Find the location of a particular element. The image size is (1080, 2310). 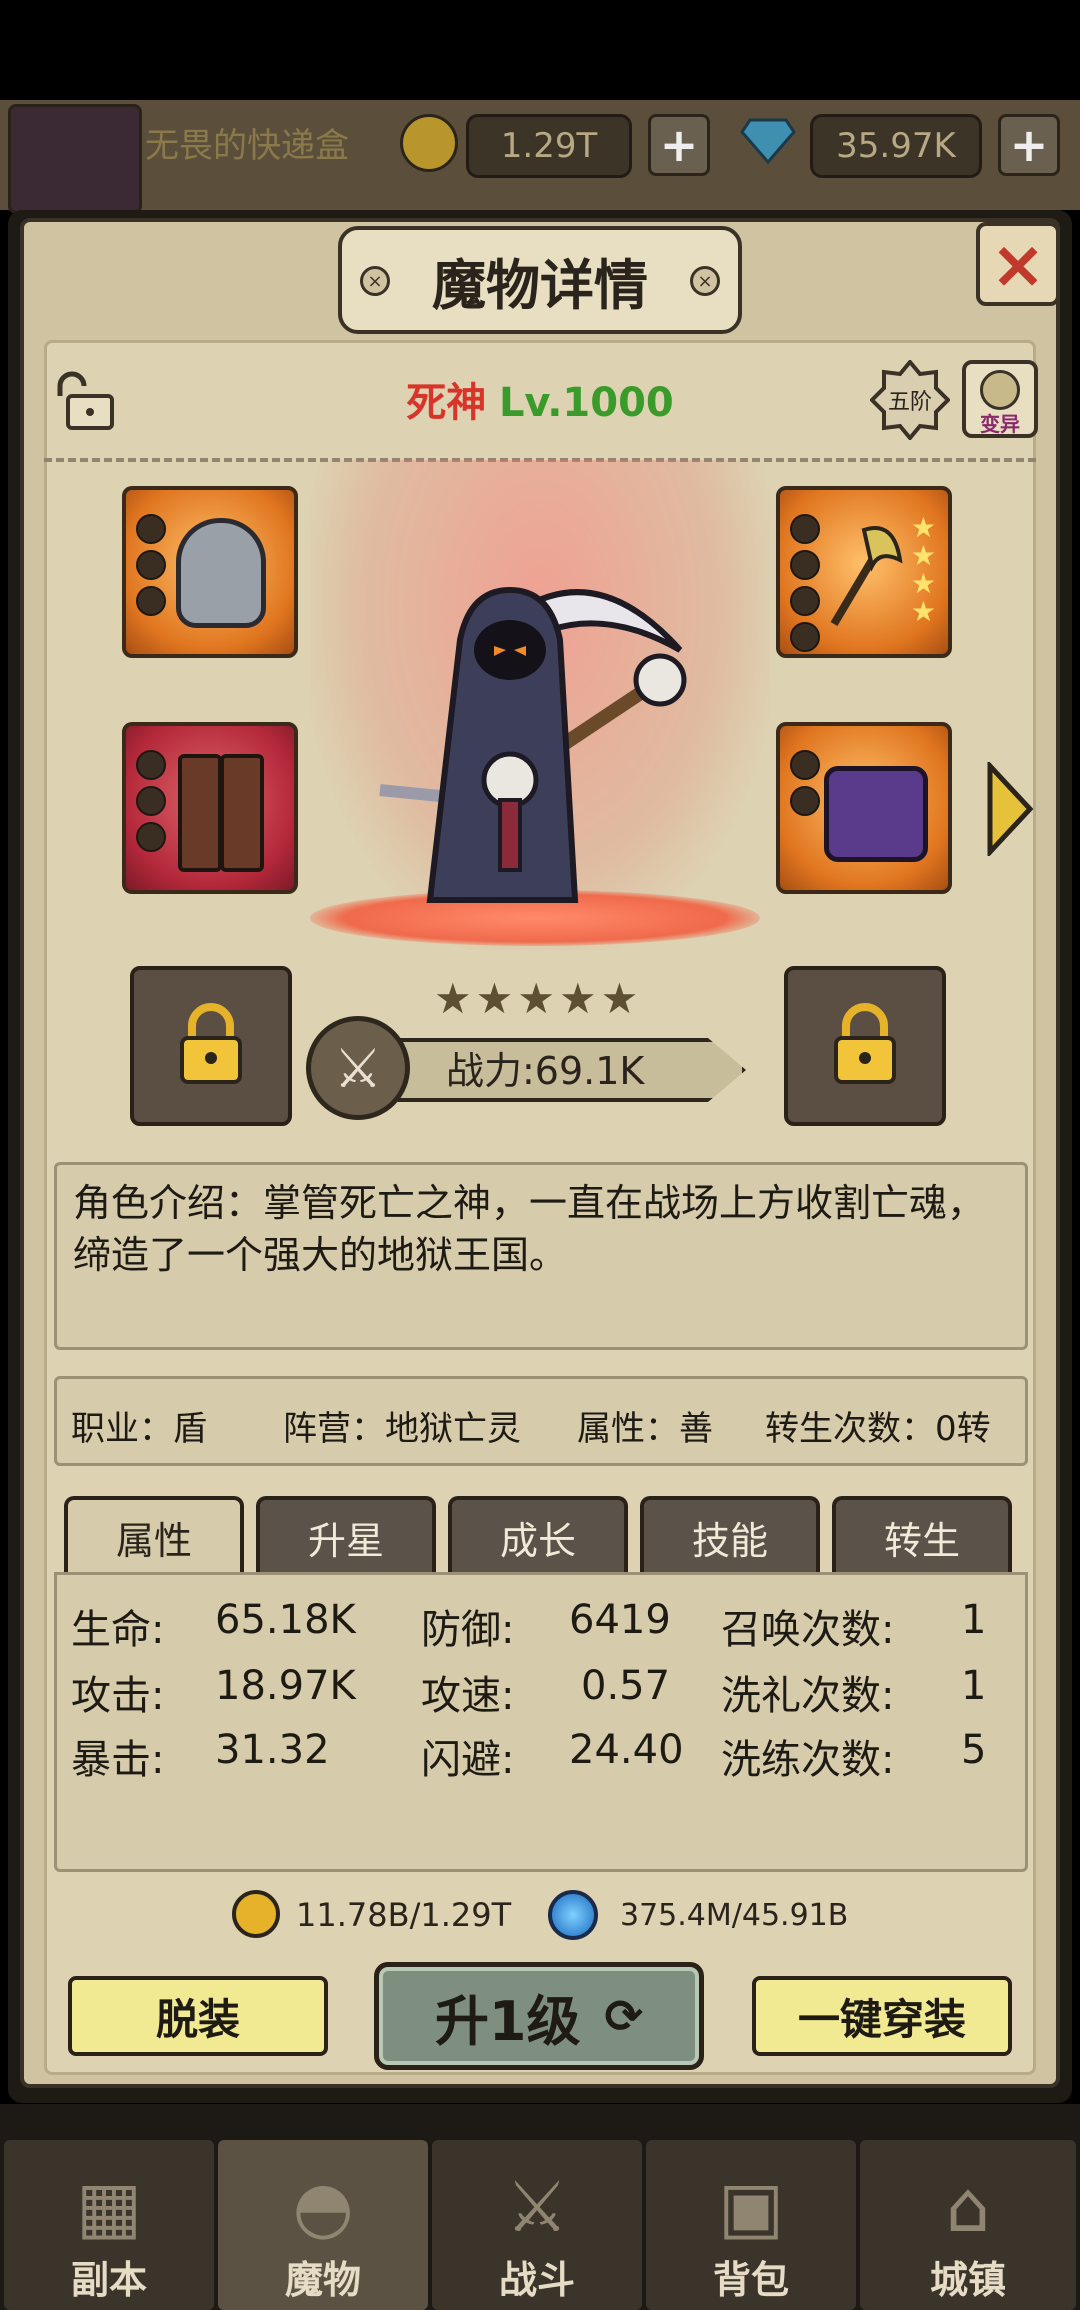

attr-value: 5 is located at coordinates (974, 1750).